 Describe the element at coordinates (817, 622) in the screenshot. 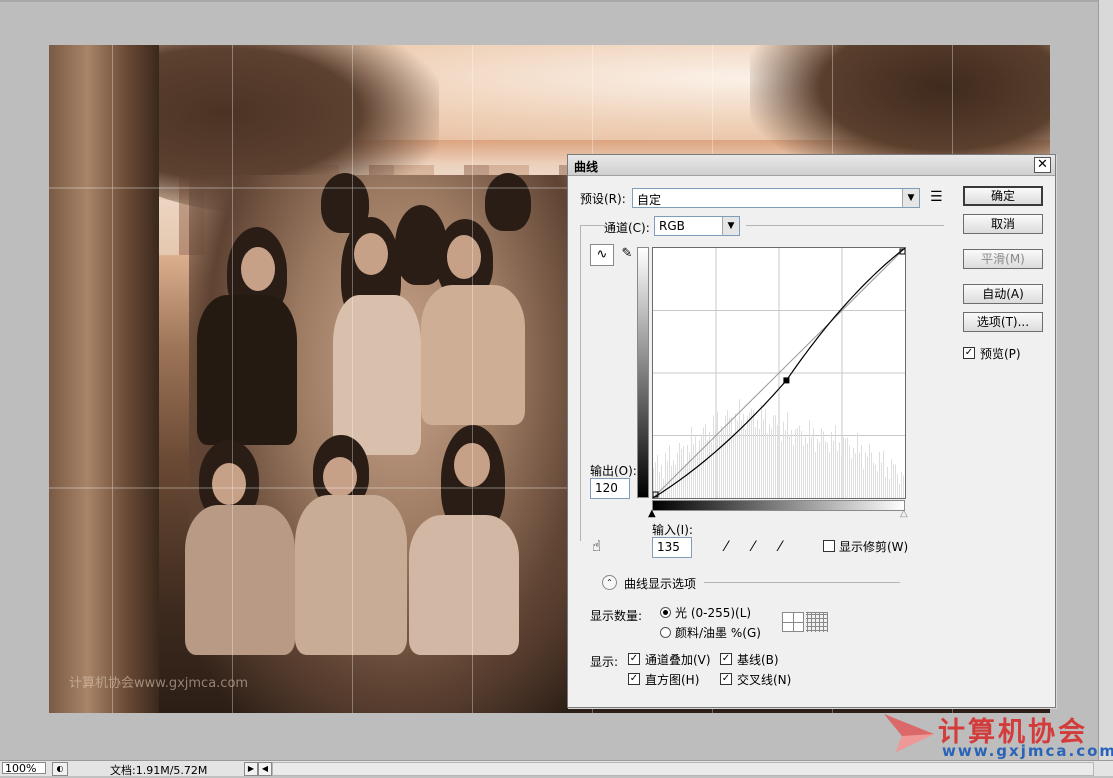

I see `detailed-grid-icon` at that location.